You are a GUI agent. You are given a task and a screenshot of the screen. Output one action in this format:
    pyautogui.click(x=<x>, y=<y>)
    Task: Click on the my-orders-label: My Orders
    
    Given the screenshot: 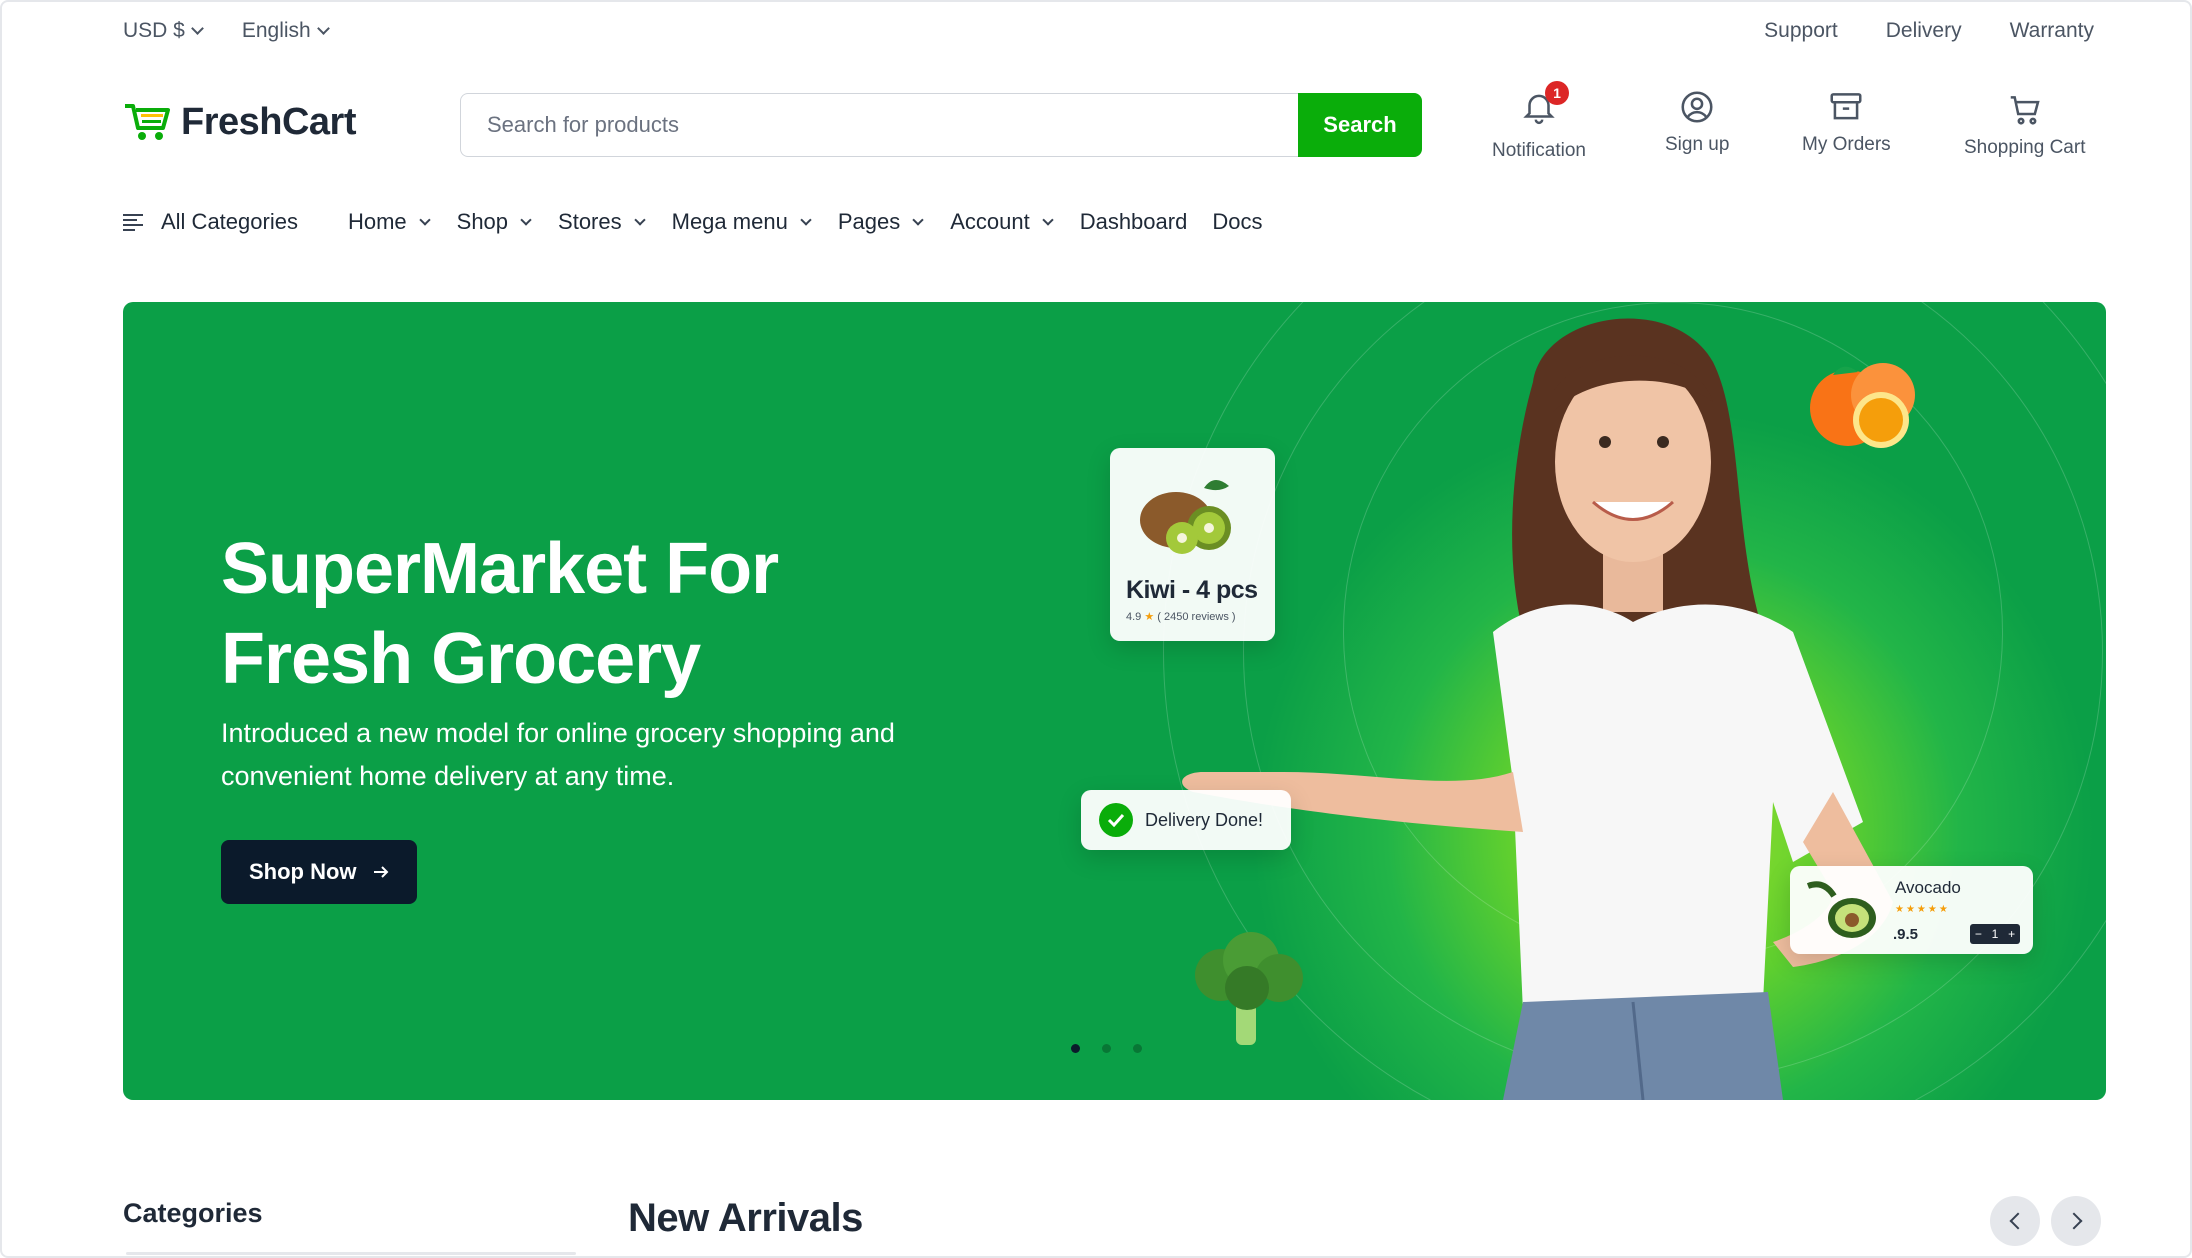 What is the action you would take?
    pyautogui.click(x=1846, y=144)
    